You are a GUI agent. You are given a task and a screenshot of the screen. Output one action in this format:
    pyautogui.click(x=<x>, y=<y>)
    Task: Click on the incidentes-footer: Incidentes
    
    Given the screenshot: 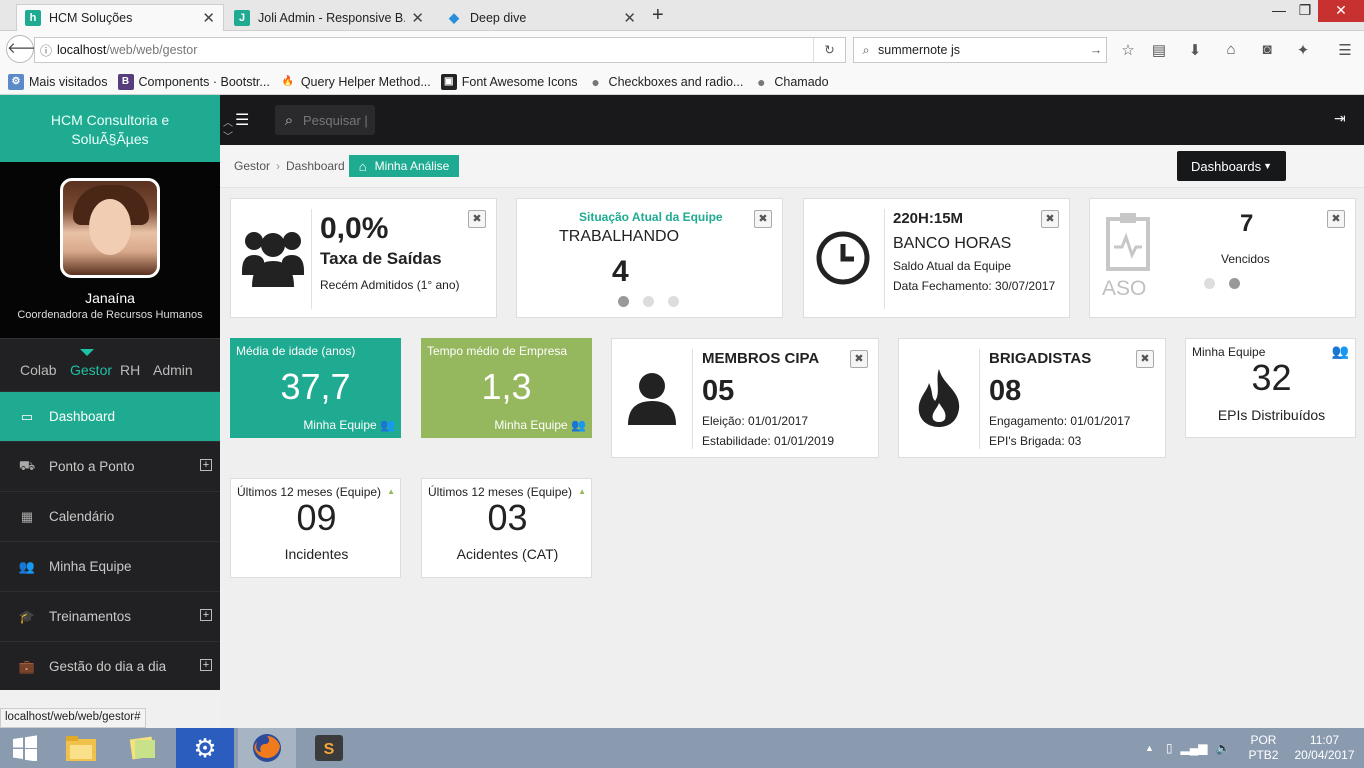 What is the action you would take?
    pyautogui.click(x=316, y=554)
    